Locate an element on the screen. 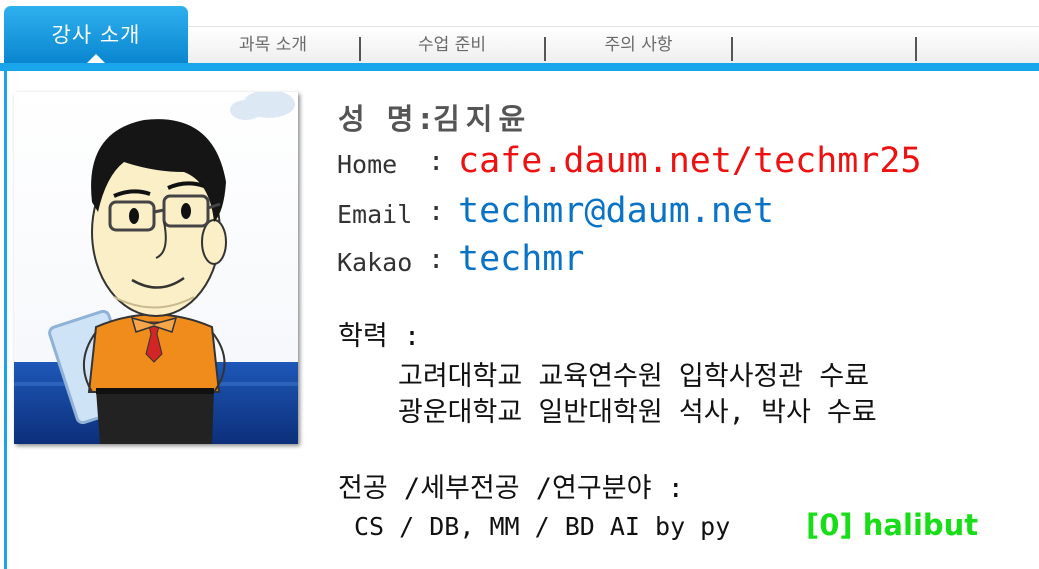 This screenshot has width=1039, height=569. kakao-label: Kakao is located at coordinates (375, 262).